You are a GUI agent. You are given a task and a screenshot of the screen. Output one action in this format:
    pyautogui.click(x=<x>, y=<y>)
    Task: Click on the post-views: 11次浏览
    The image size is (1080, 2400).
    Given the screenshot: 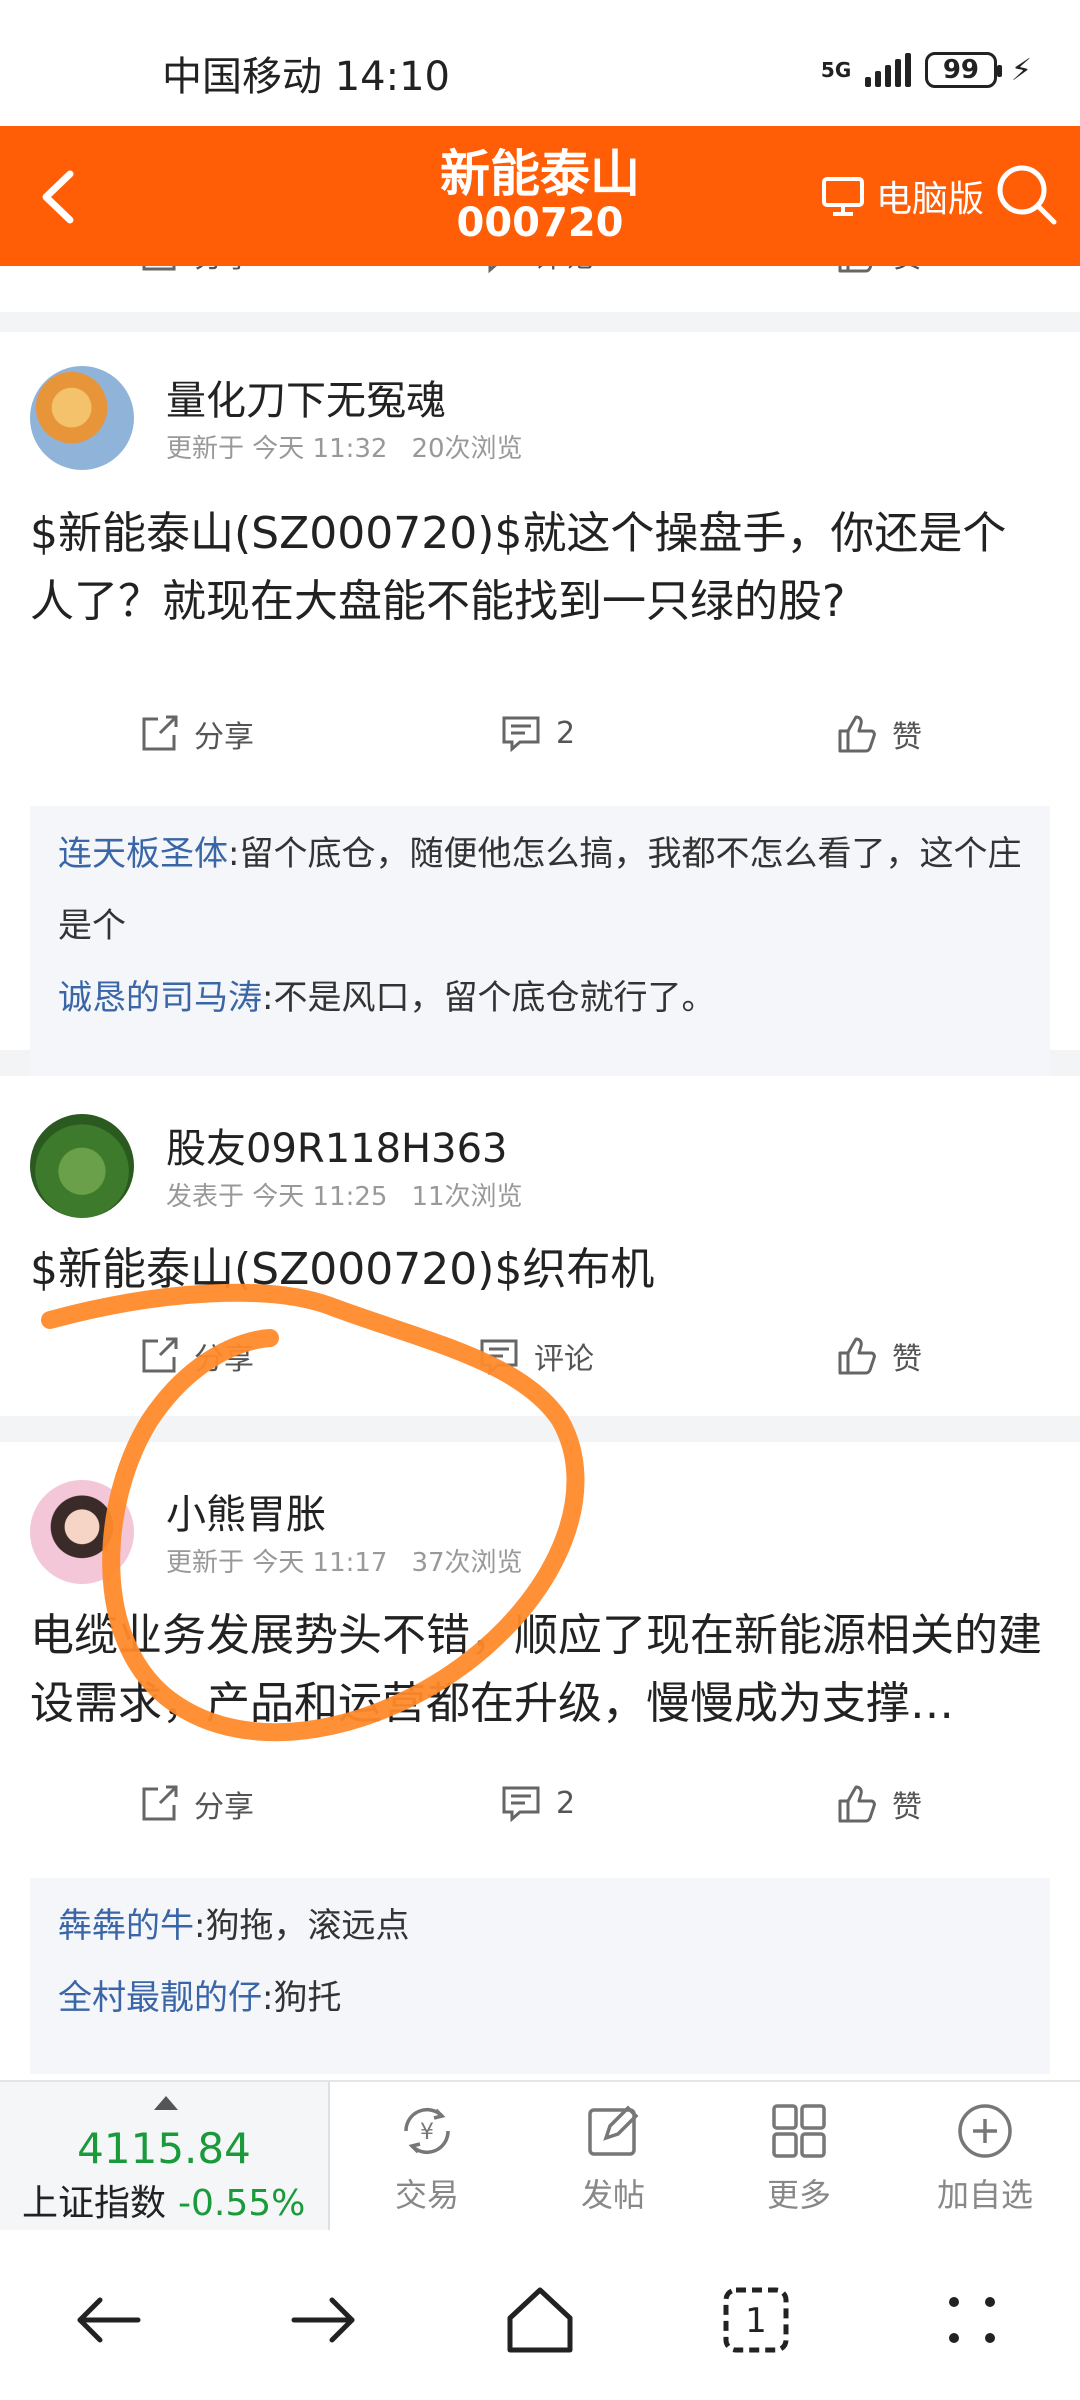 What is the action you would take?
    pyautogui.click(x=467, y=1197)
    